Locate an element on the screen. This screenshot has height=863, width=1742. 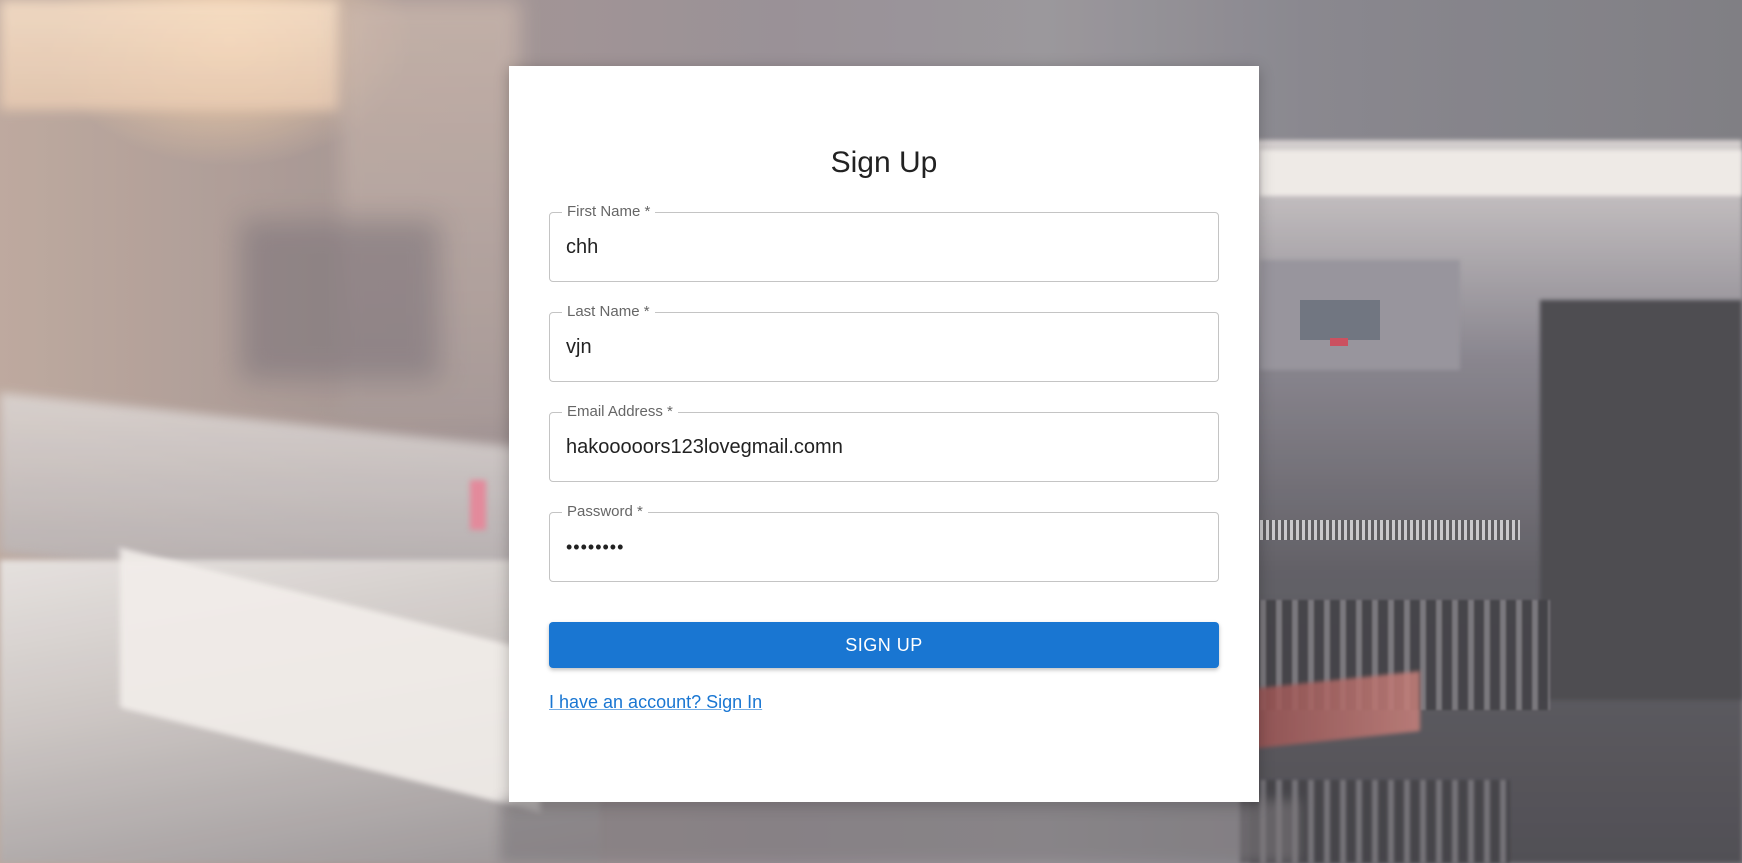
email-input is located at coordinates (884, 447).